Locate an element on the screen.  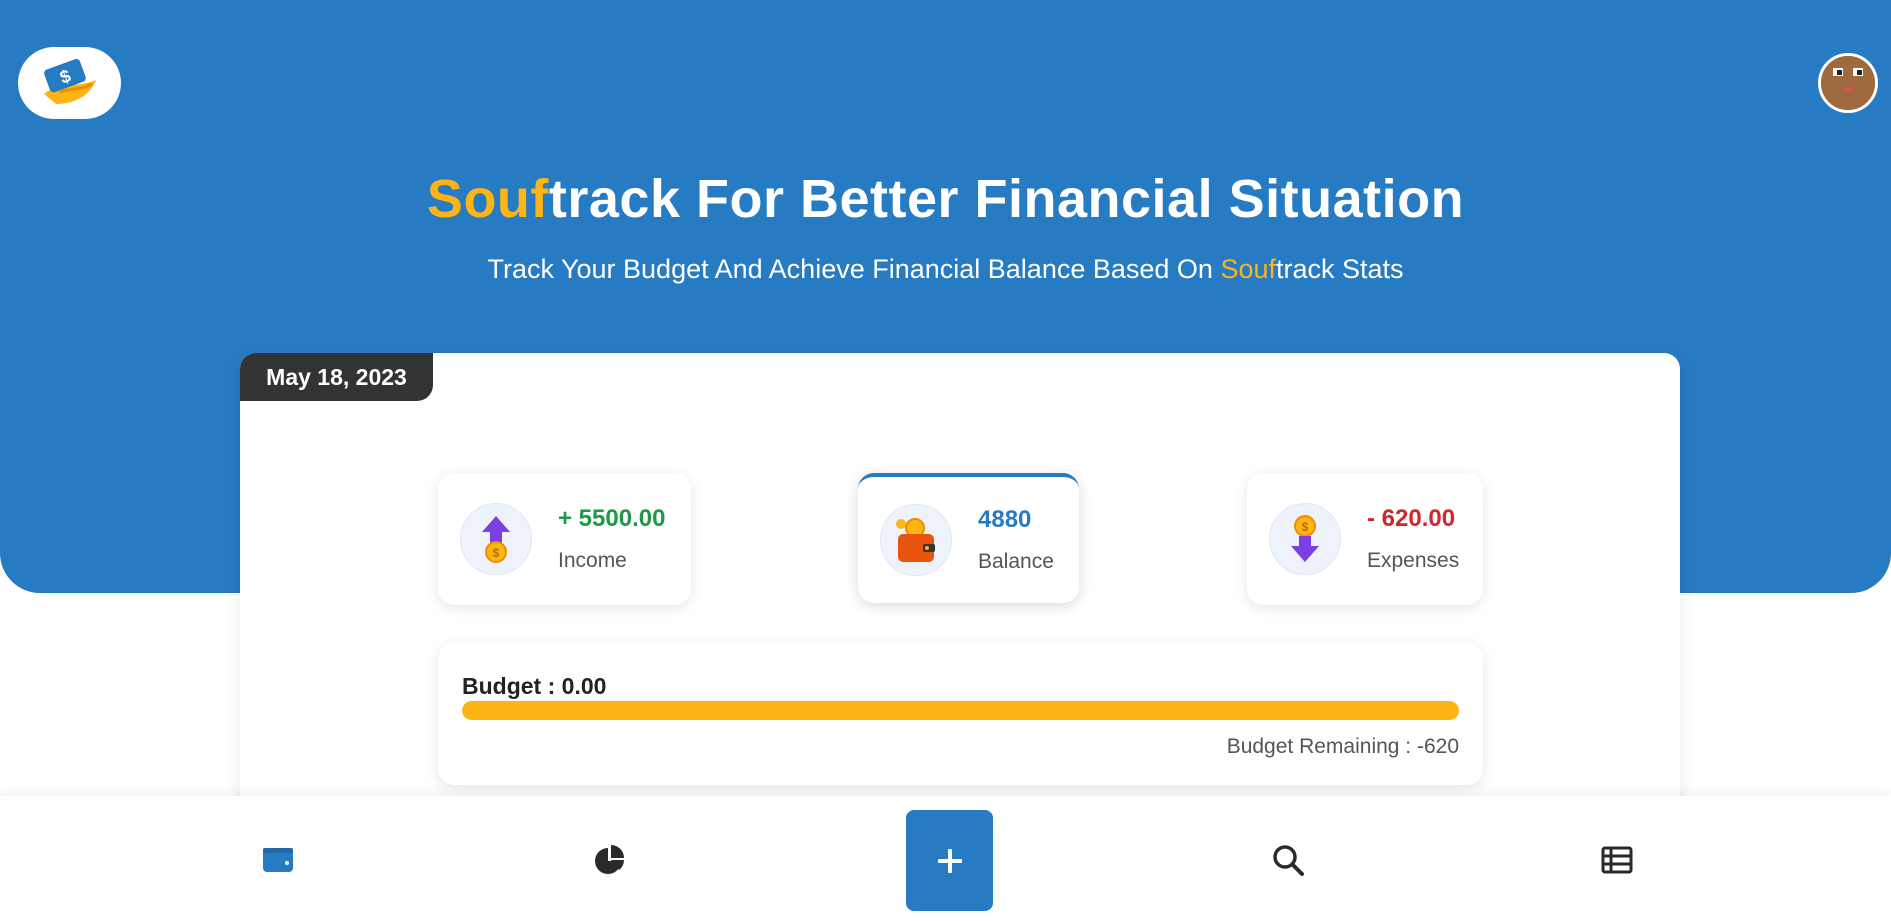
budget-progress-bar is located at coordinates (960, 710).